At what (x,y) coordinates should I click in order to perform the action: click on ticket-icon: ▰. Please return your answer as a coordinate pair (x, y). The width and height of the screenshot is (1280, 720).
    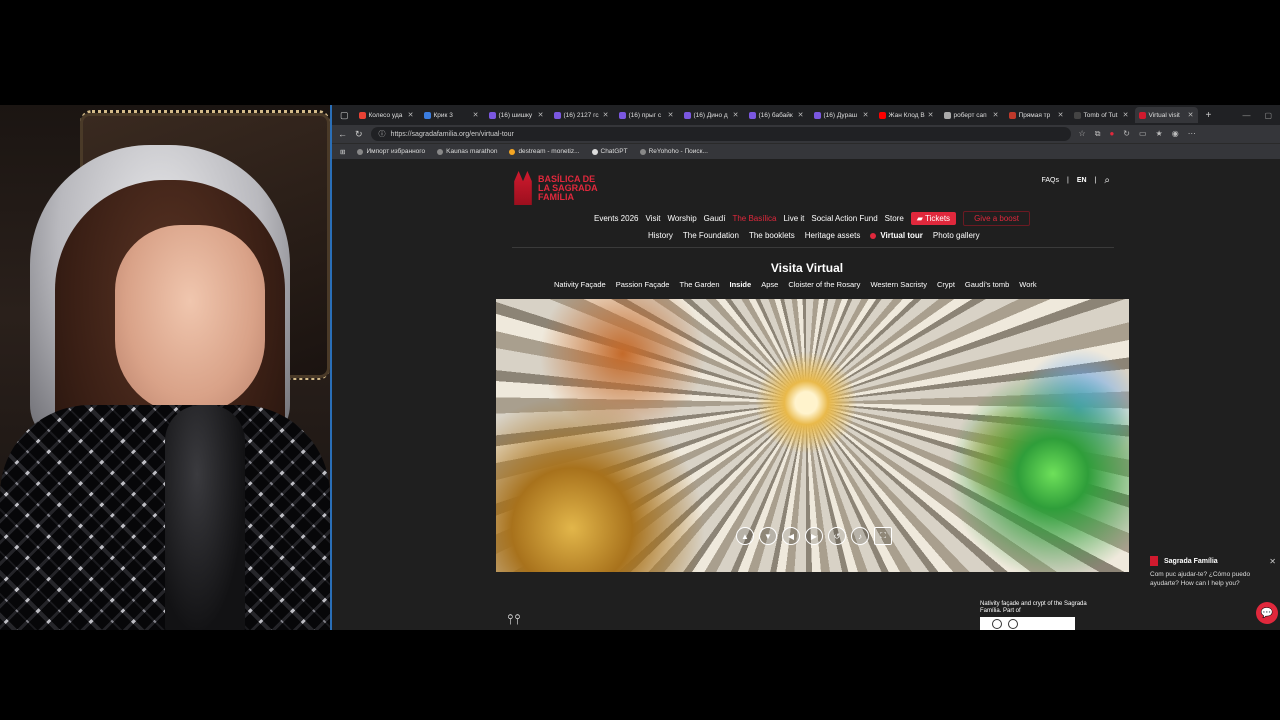
    Looking at the image, I should click on (921, 218).